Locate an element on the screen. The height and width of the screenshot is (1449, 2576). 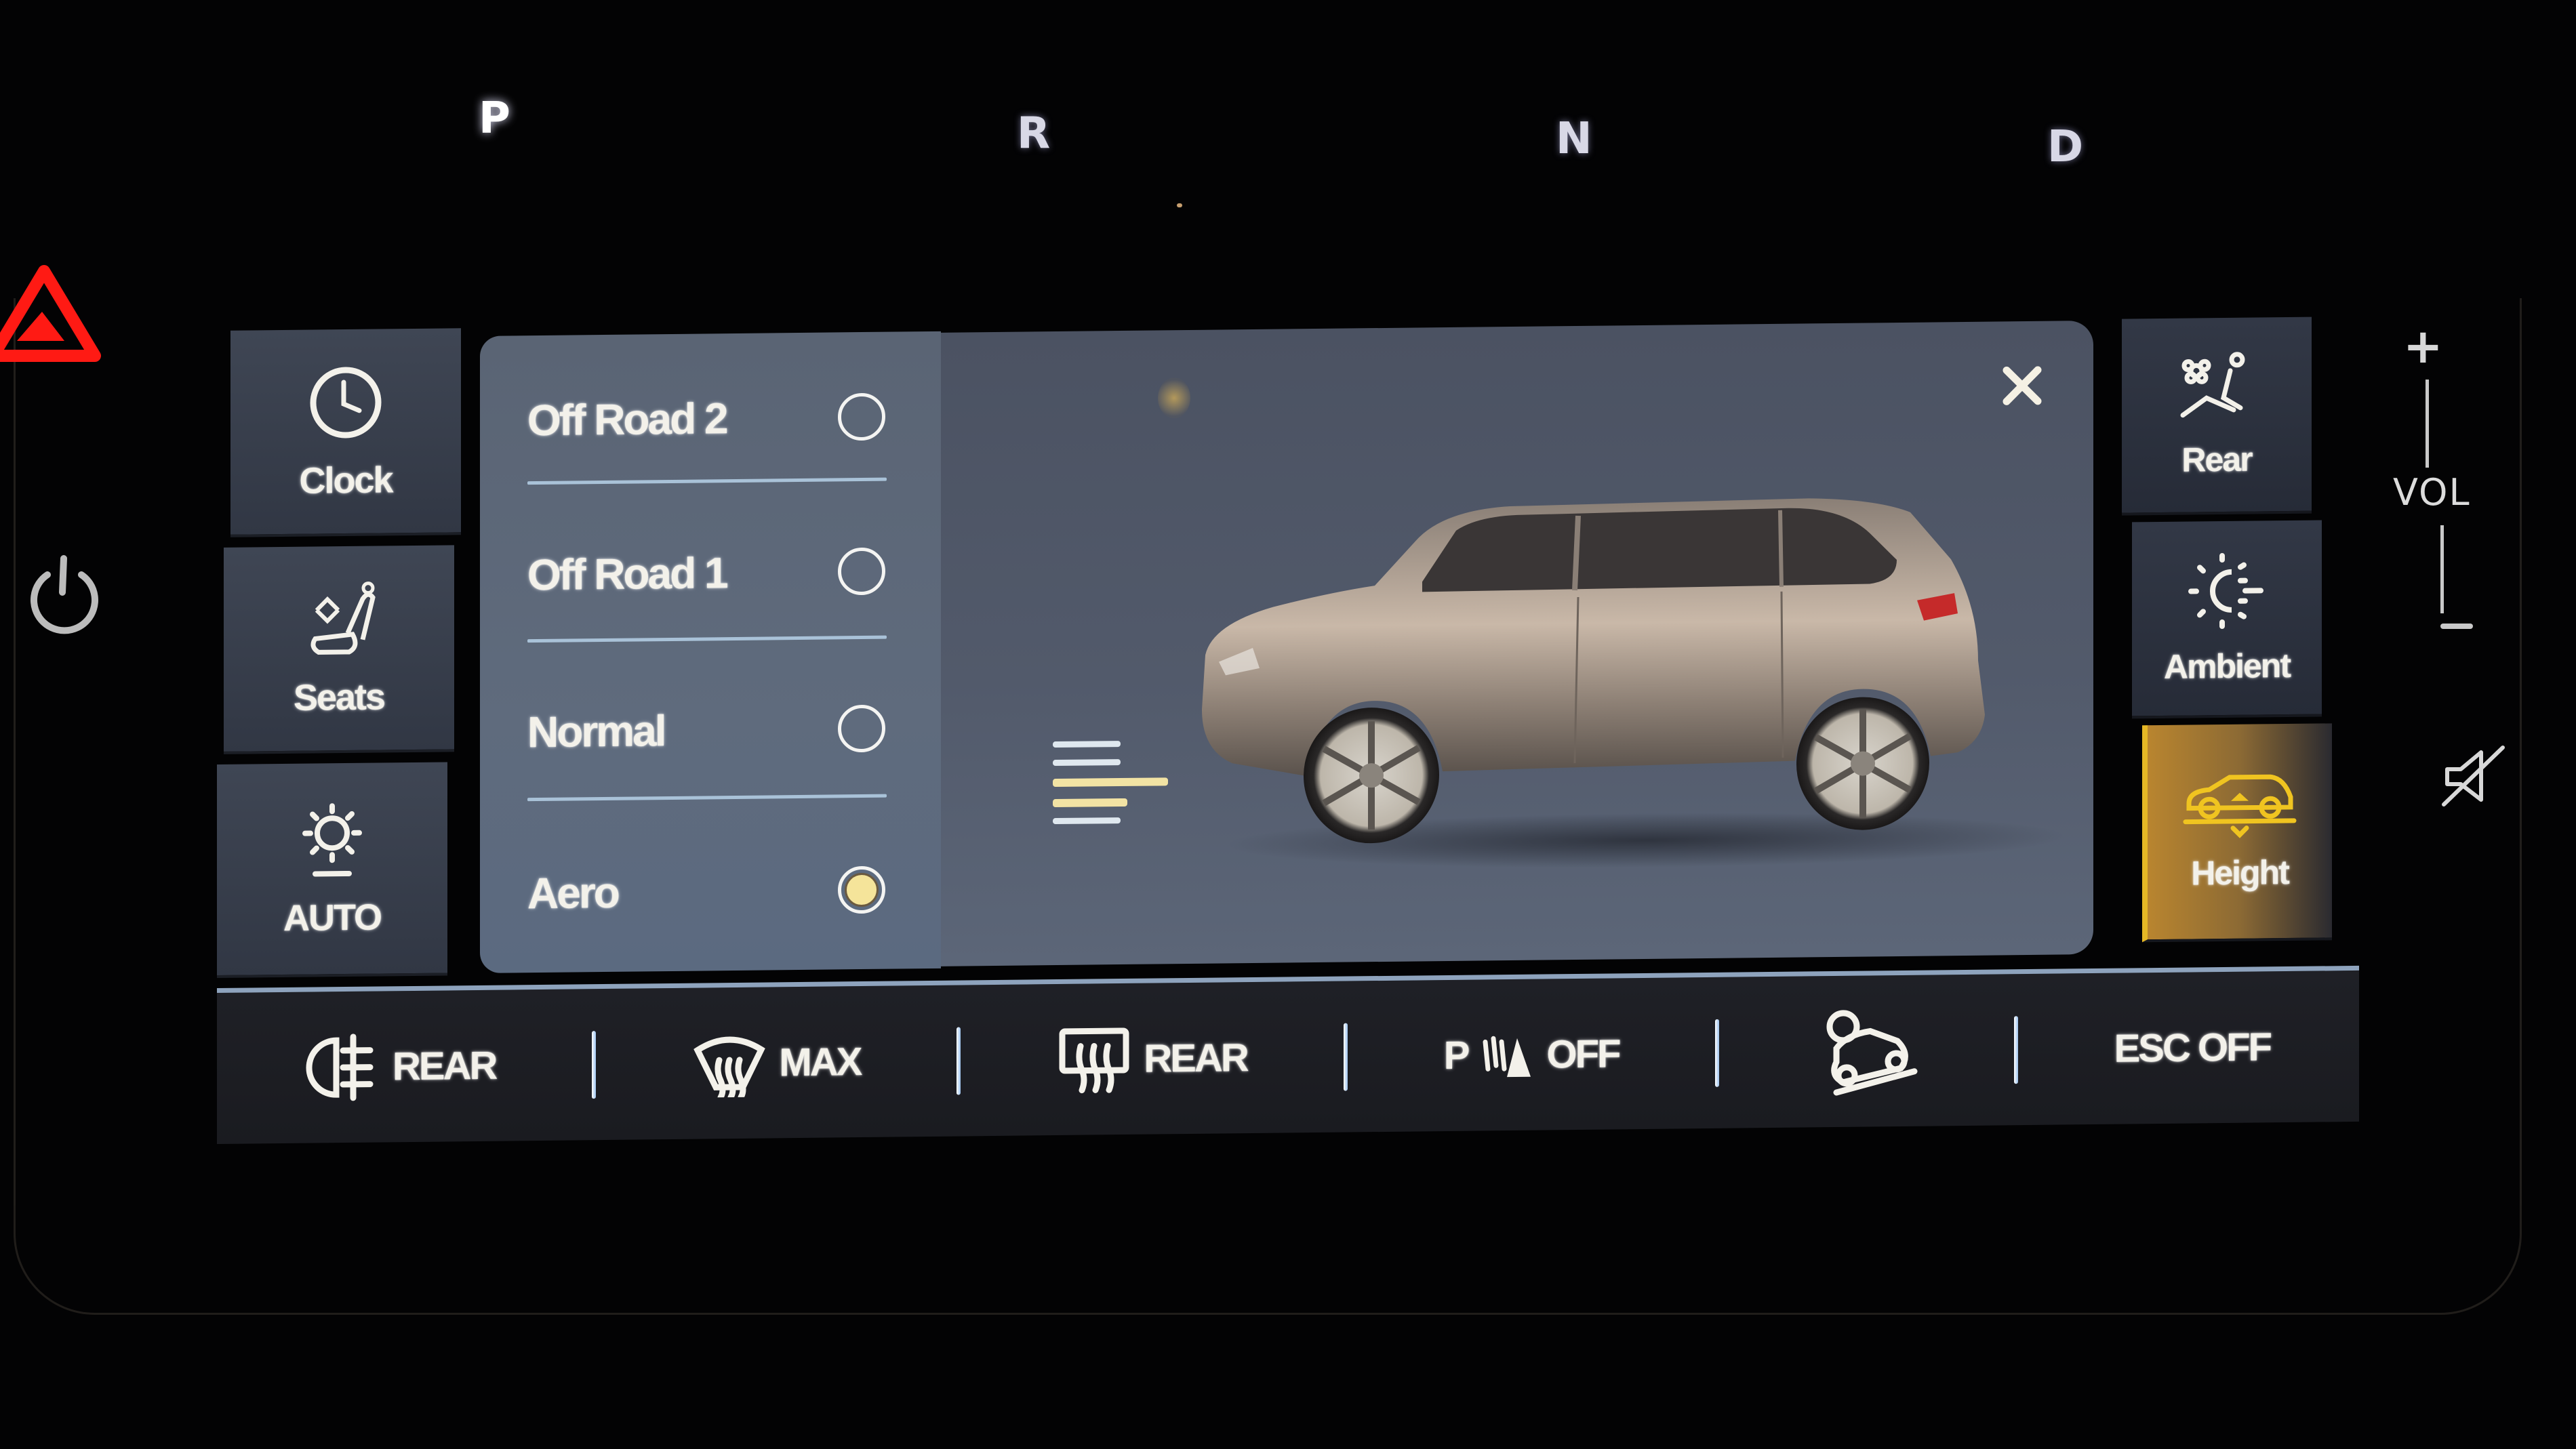
close-icon is located at coordinates (2022, 385).